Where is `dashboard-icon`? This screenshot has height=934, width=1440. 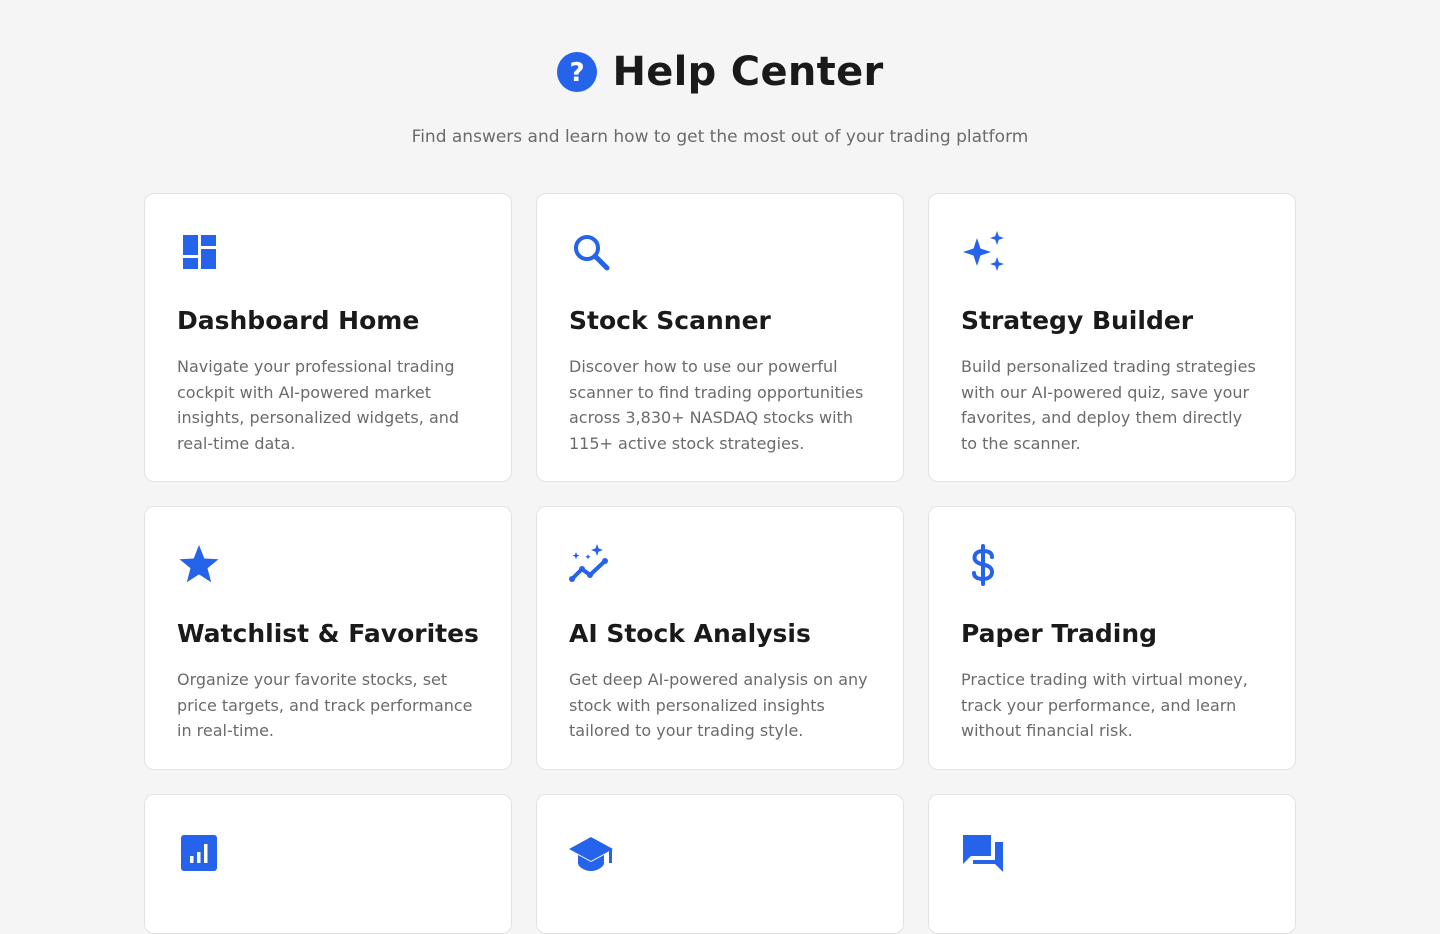 dashboard-icon is located at coordinates (199, 252).